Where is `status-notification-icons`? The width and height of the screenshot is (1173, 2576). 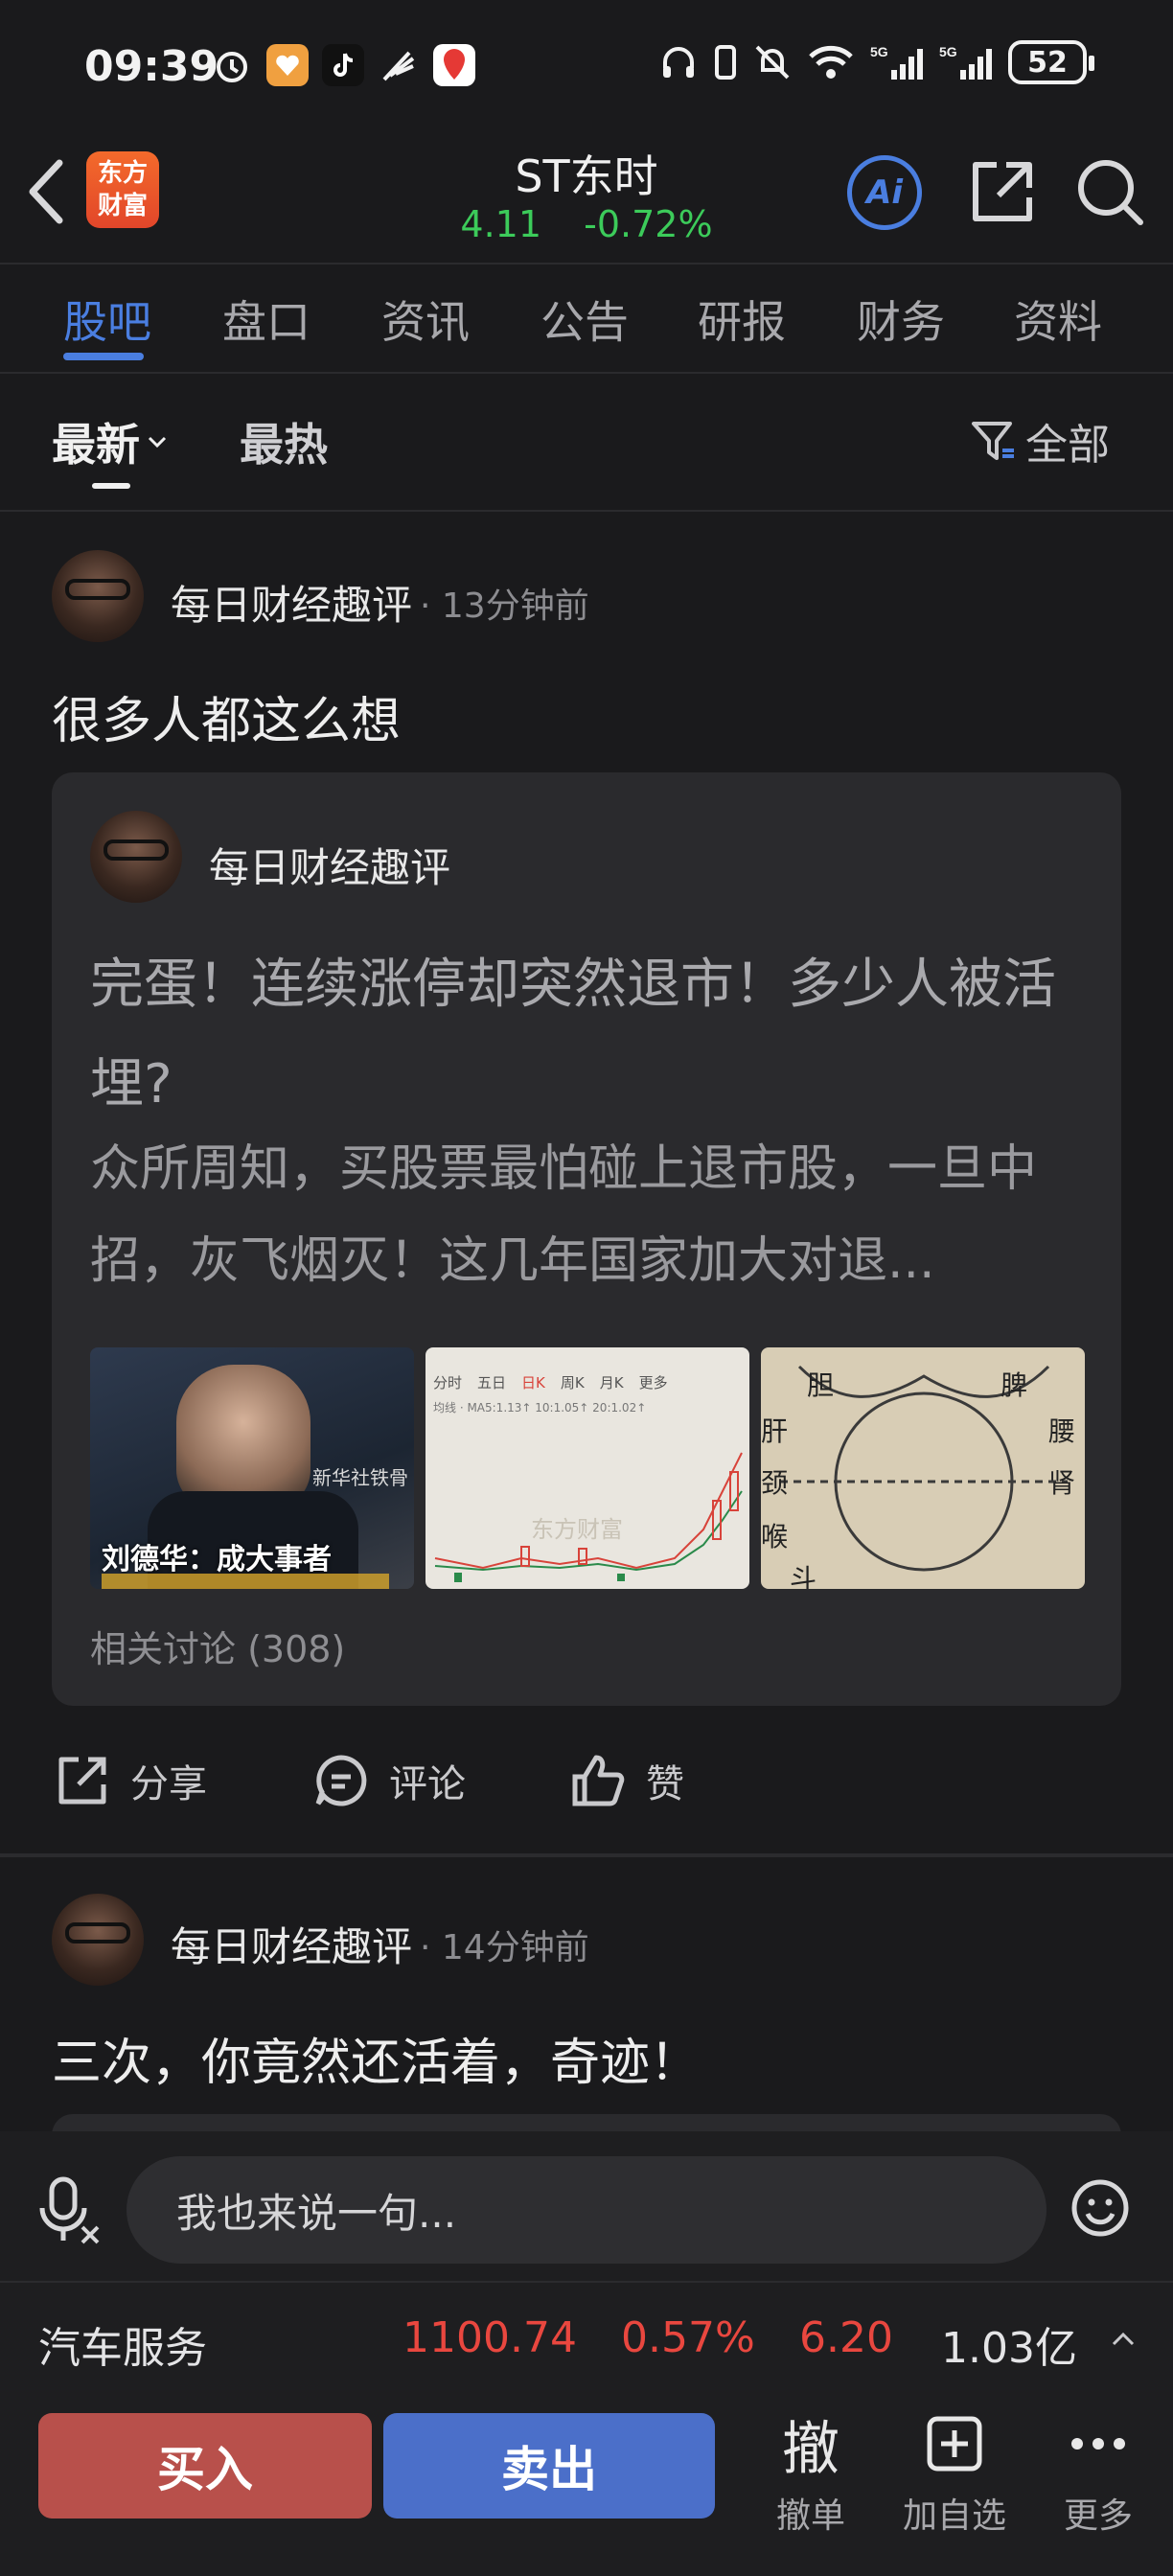 status-notification-icons is located at coordinates (343, 65).